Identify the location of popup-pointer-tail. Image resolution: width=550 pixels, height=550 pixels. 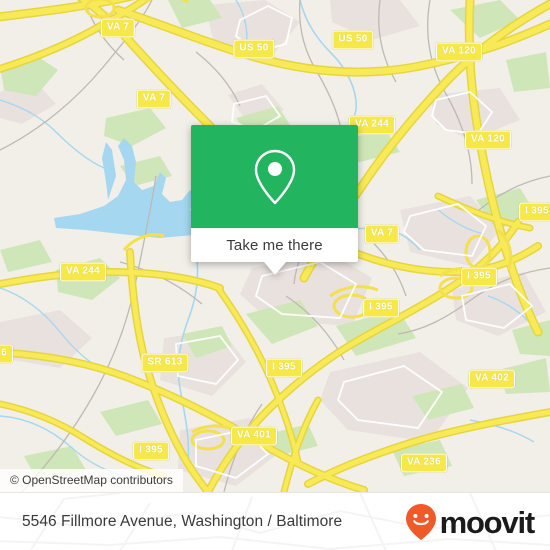
(274, 268).